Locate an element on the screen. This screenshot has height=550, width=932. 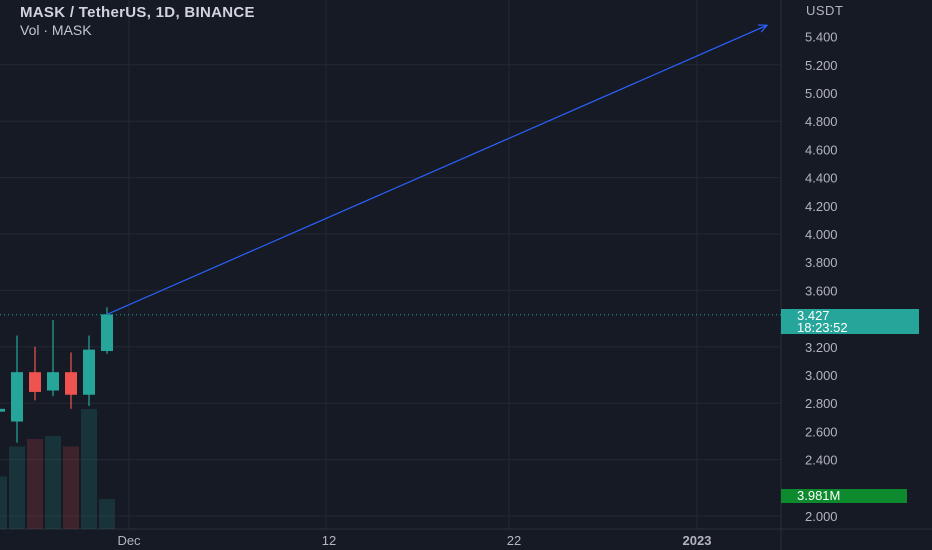
price-tick-label: 2.400 is located at coordinates (821, 460).